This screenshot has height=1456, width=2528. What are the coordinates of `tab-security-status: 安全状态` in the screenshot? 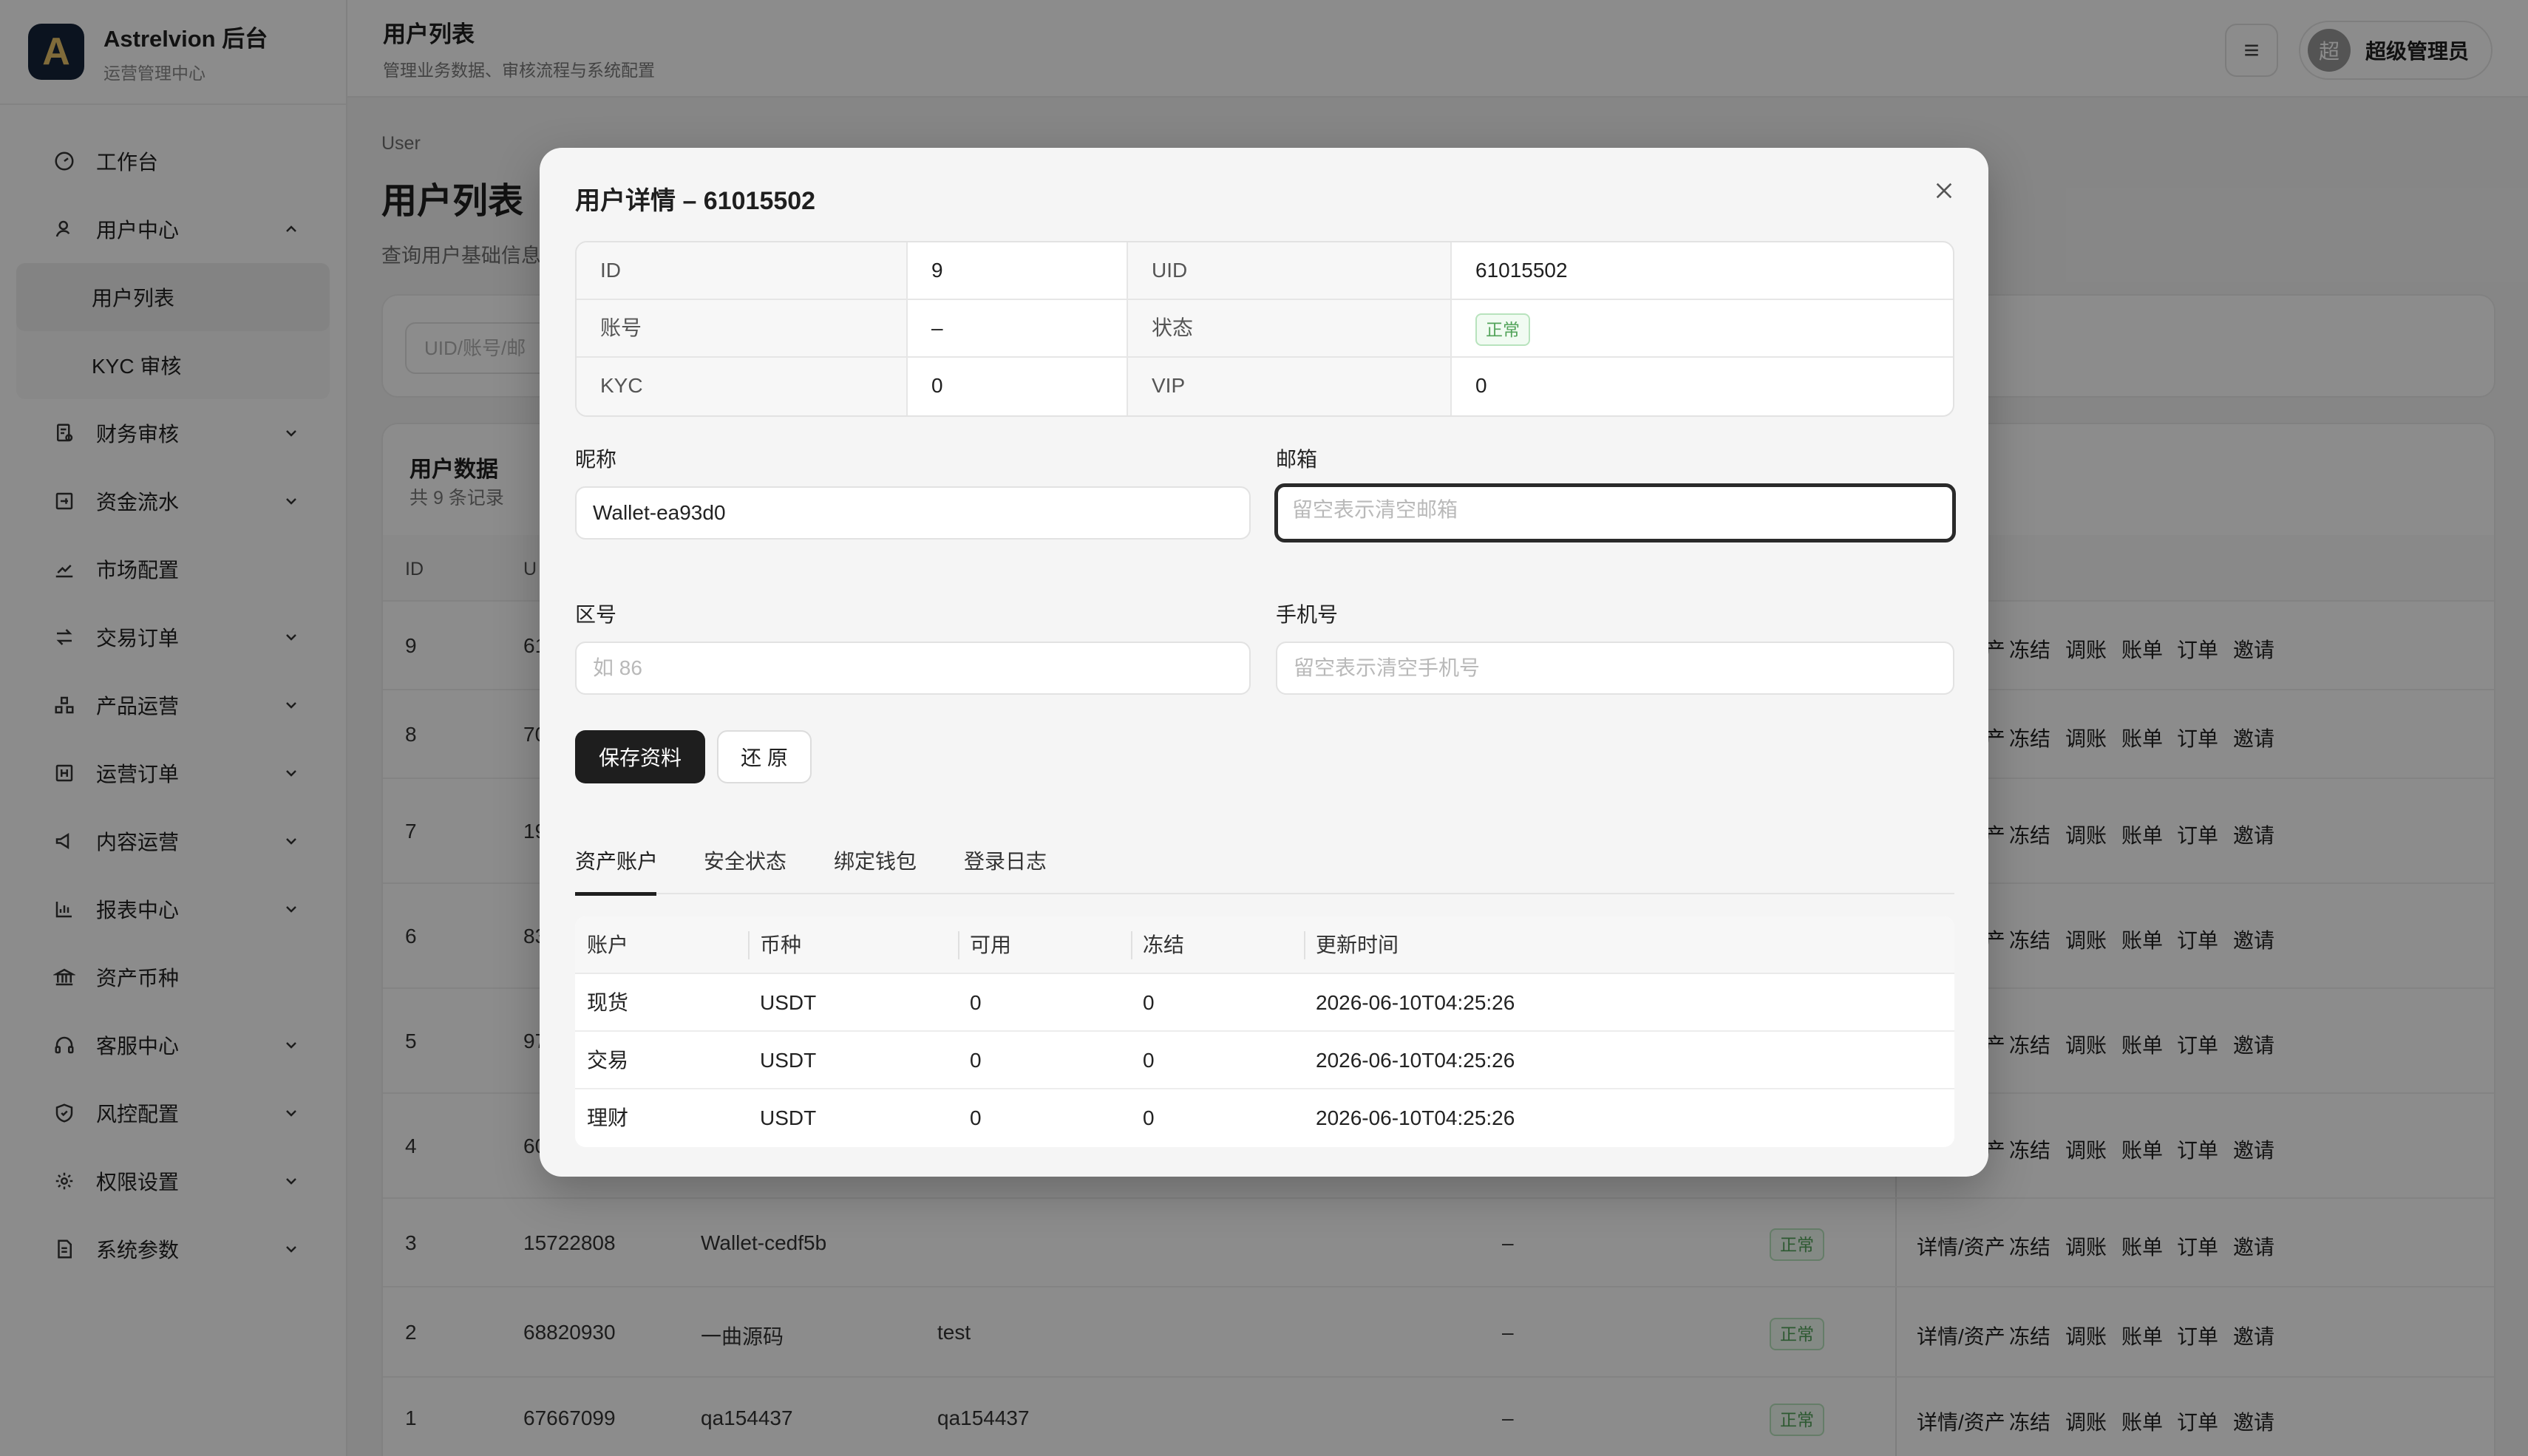 It's located at (745, 870).